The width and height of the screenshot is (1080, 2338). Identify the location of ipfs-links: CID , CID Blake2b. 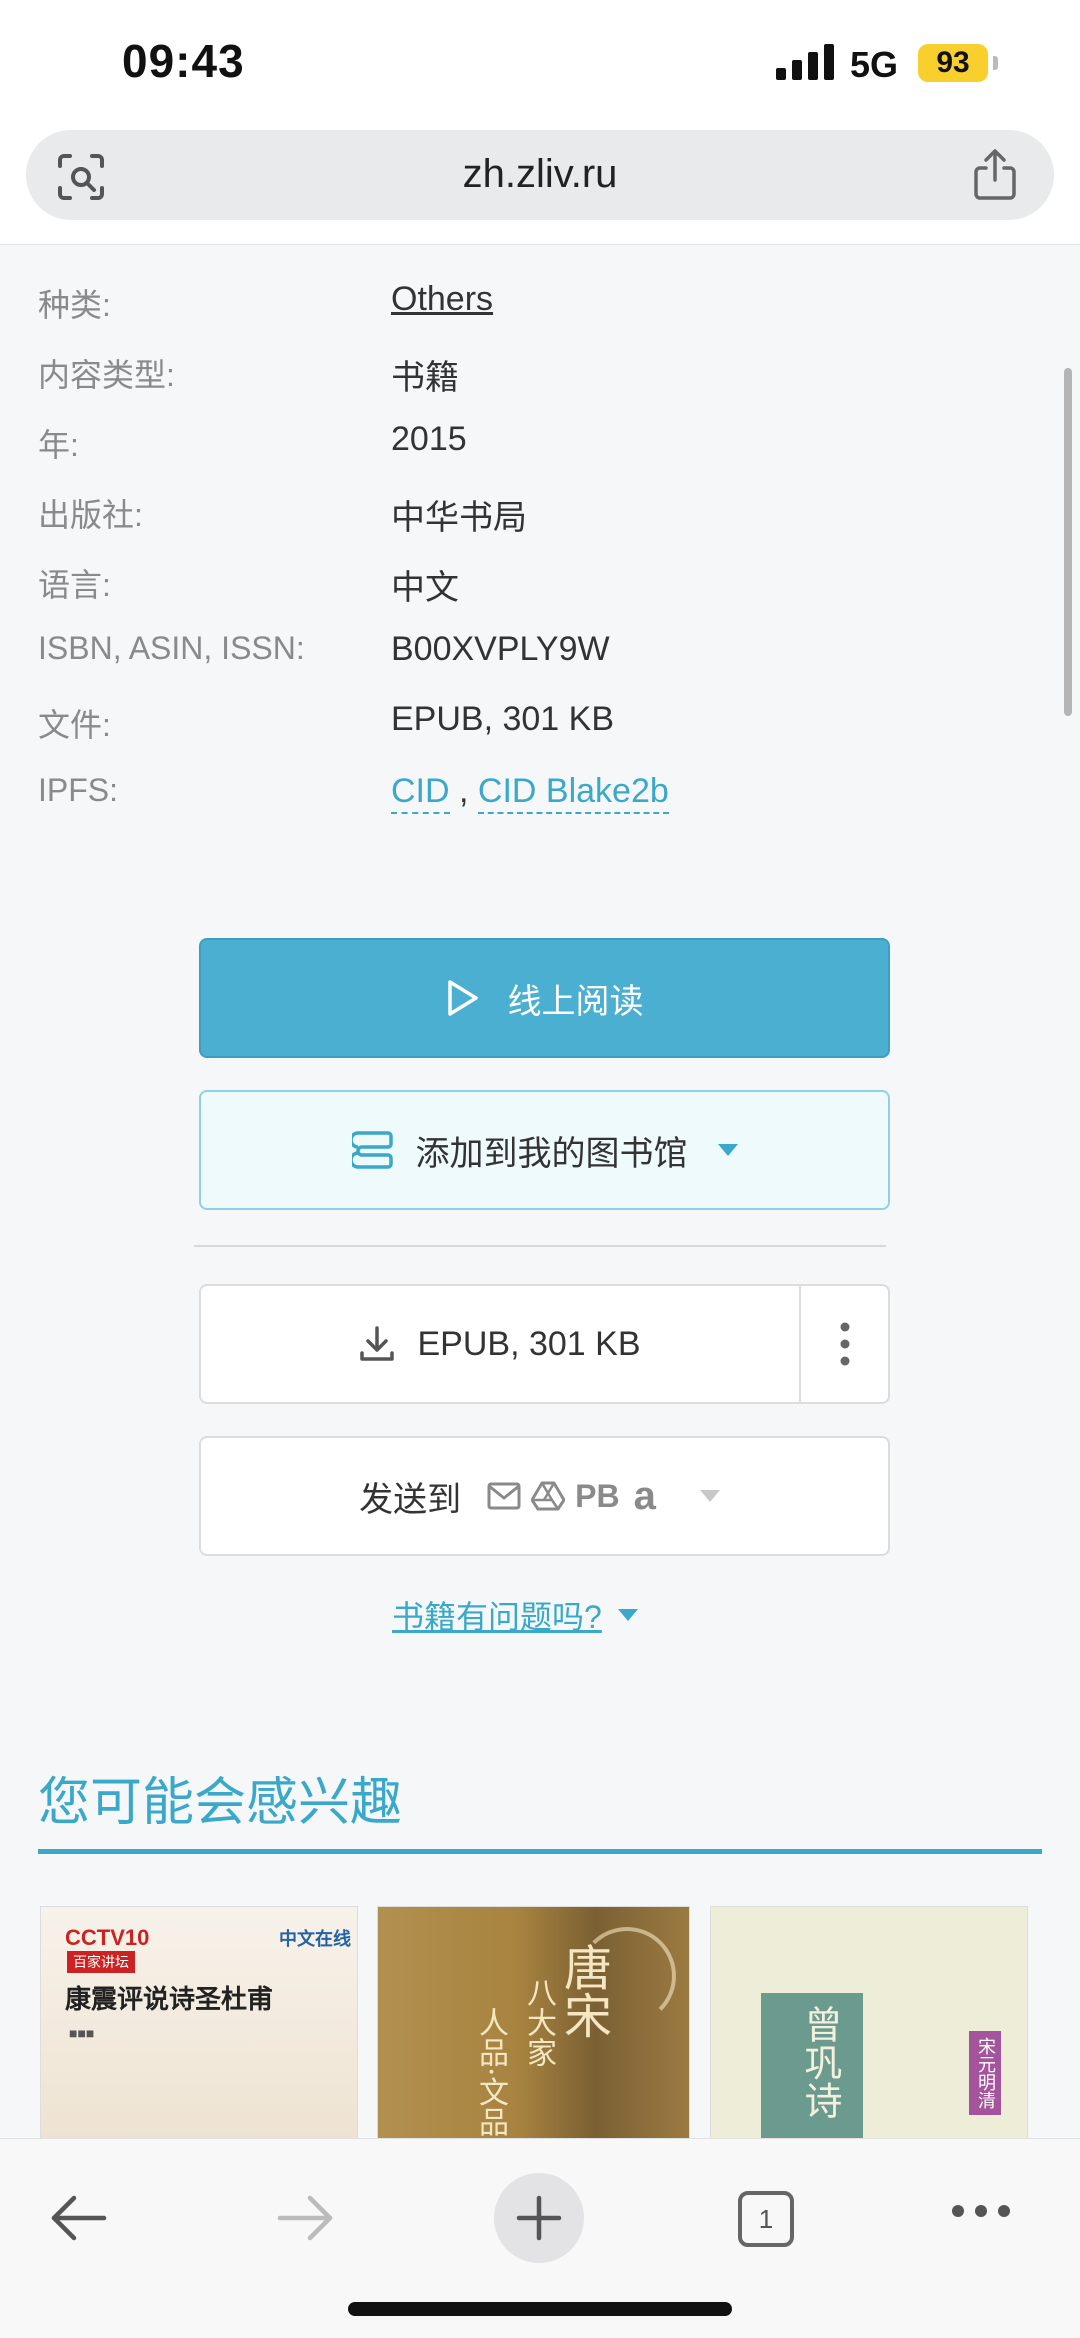
(530, 793).